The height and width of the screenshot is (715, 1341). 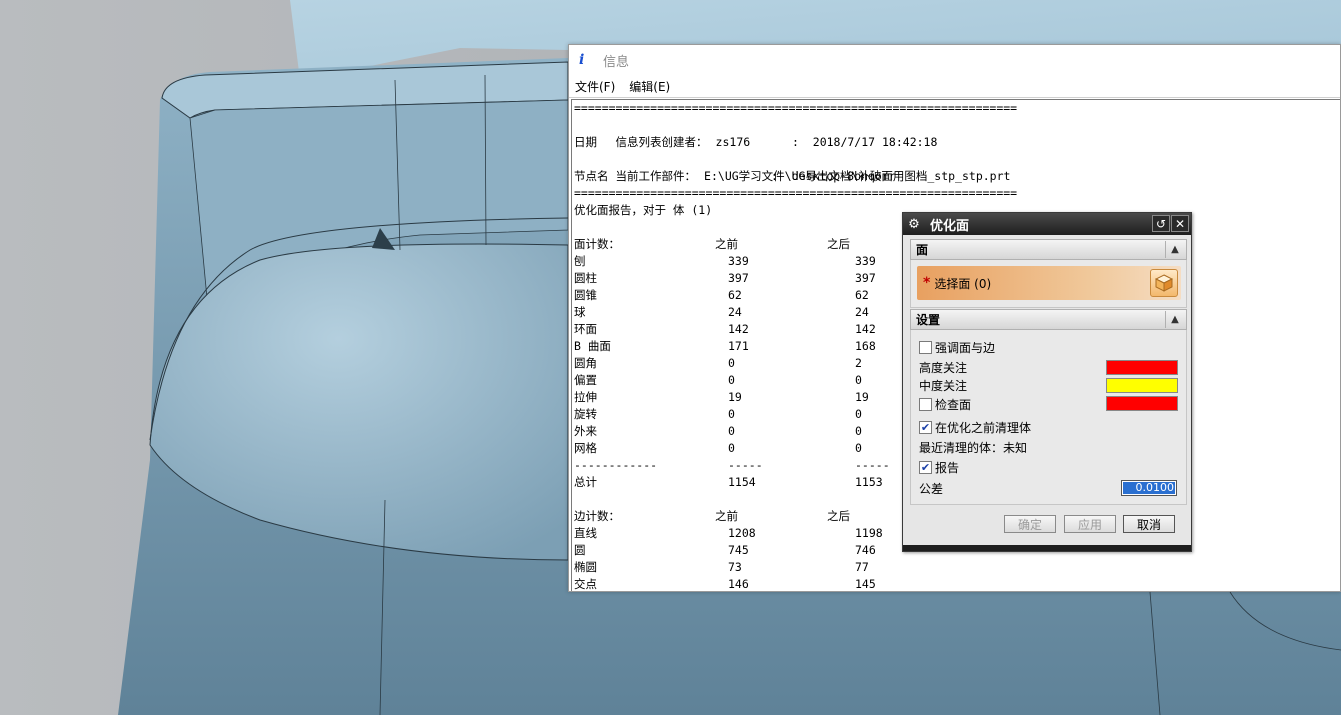 I want to click on section-face-label: 面, so click(x=922, y=250).